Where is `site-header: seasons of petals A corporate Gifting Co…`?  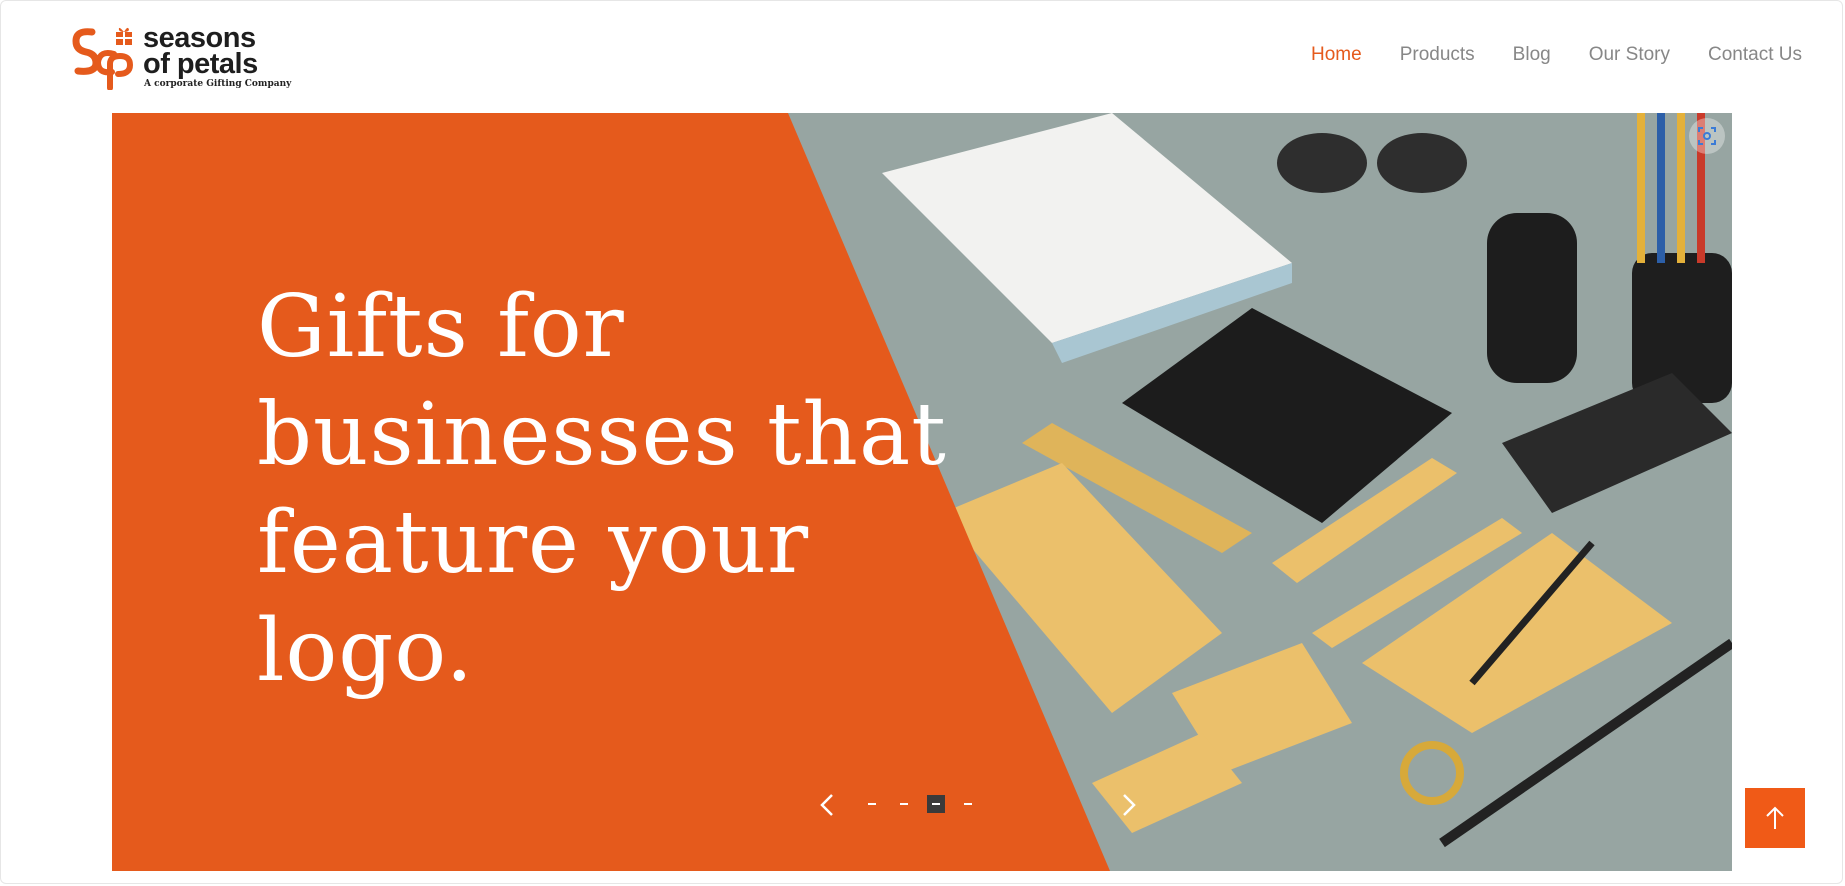 site-header: seasons of petals A corporate Gifting Co… is located at coordinates (922, 56).